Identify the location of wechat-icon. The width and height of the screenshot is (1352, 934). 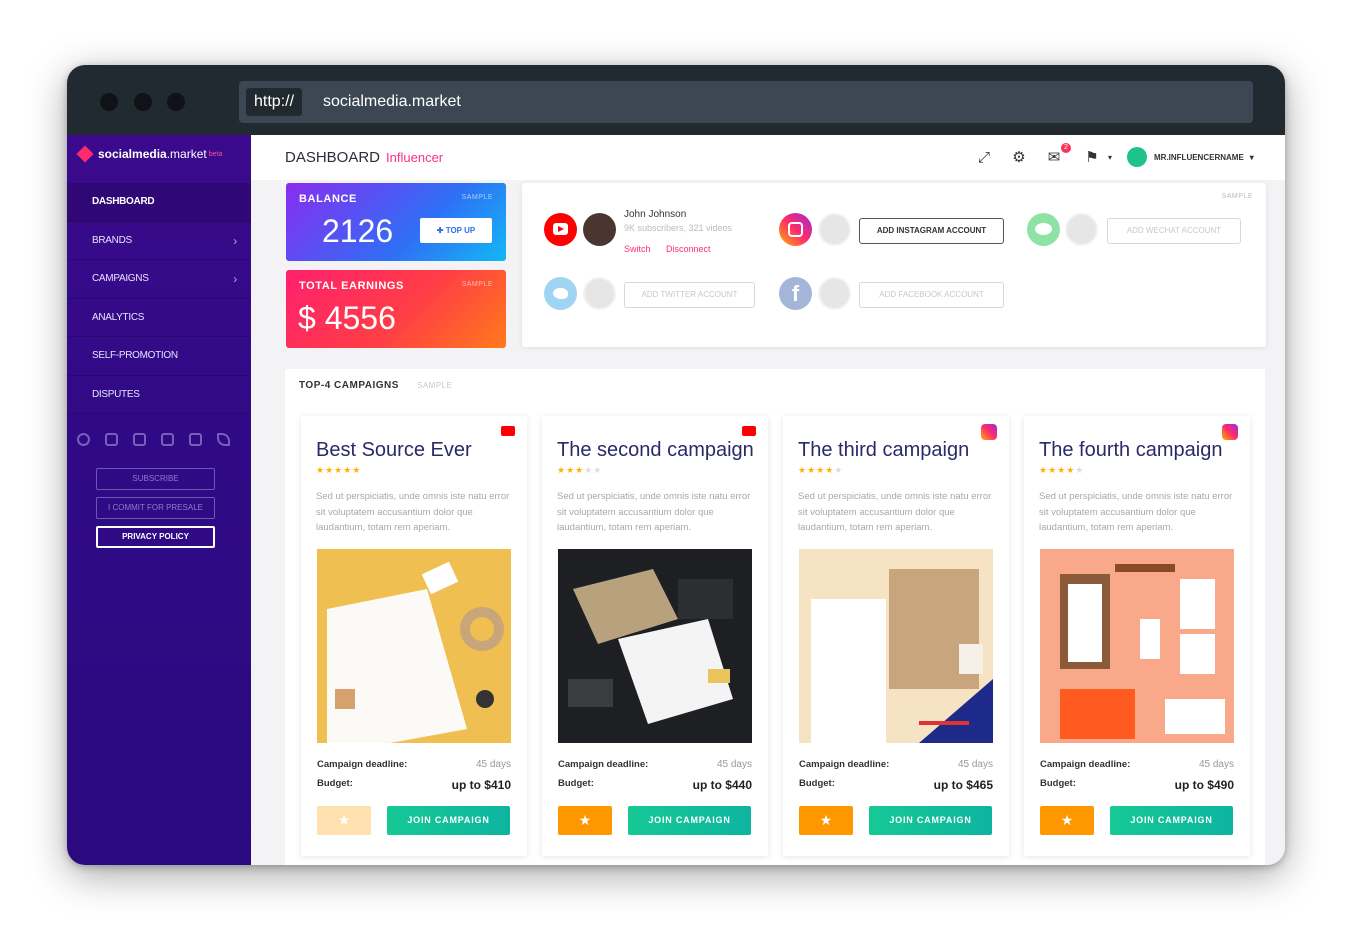
(1043, 229).